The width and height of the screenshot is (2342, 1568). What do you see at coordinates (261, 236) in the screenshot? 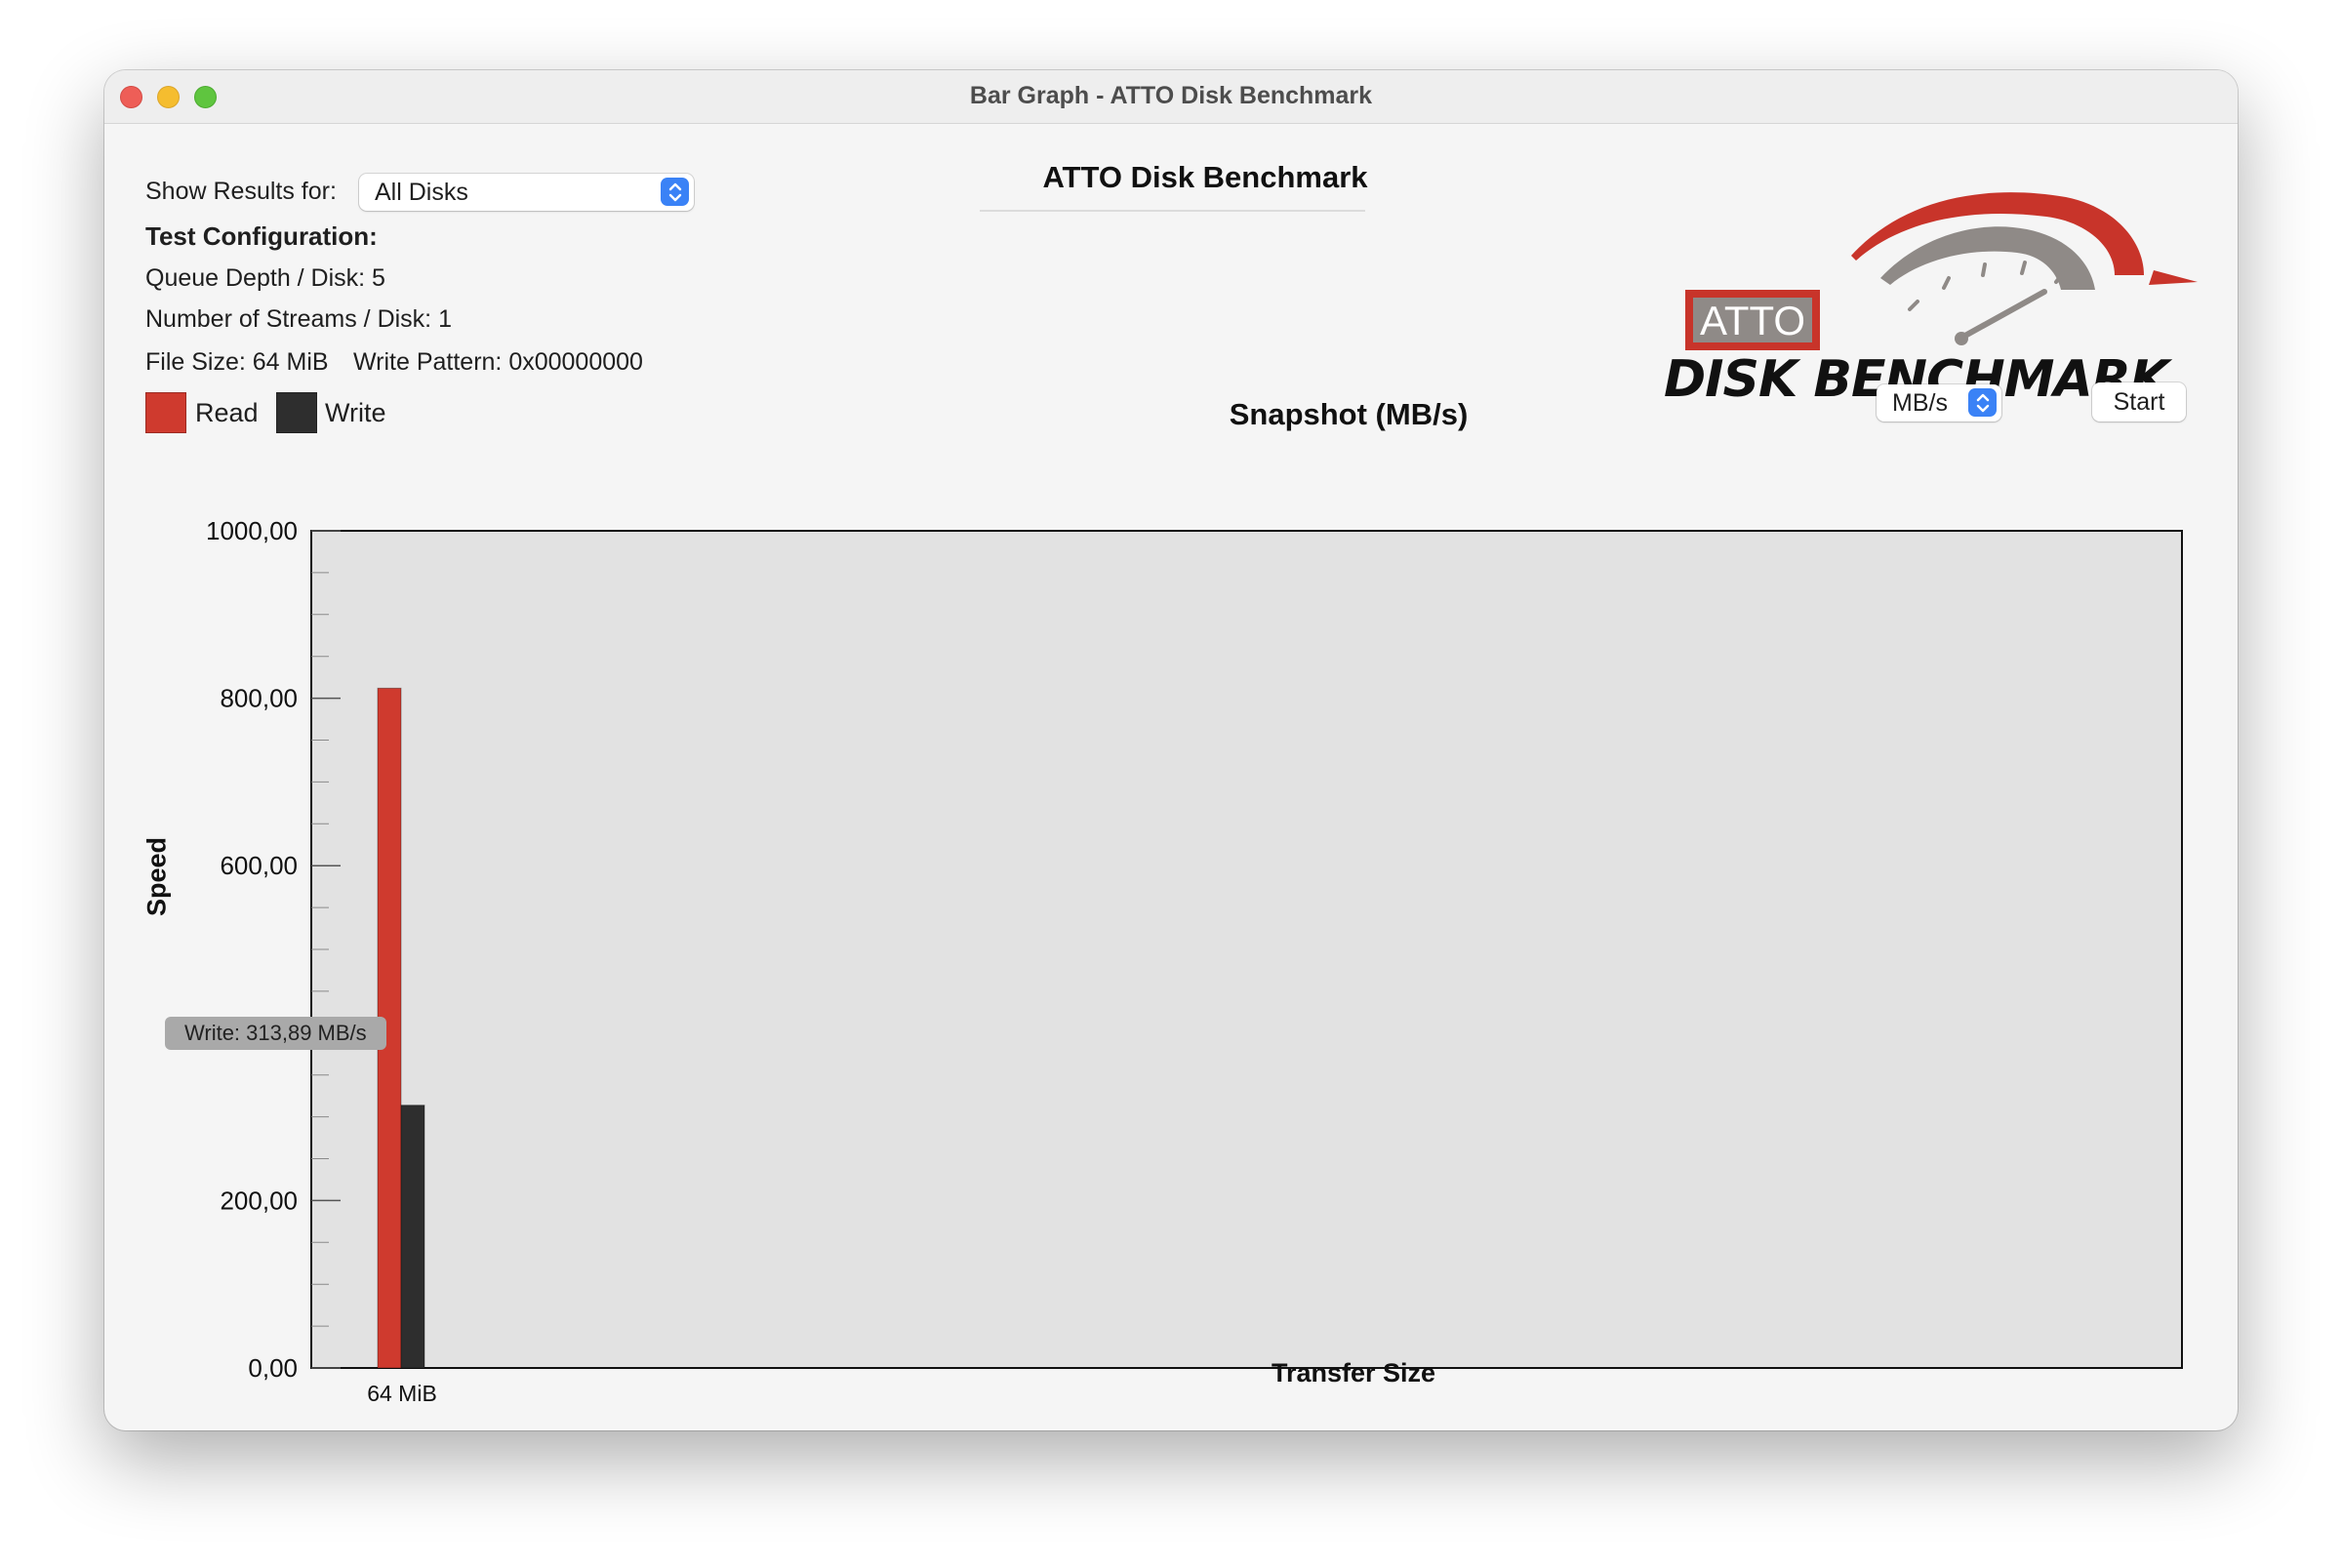
I see `config-heading: Test Configuration:` at bounding box center [261, 236].